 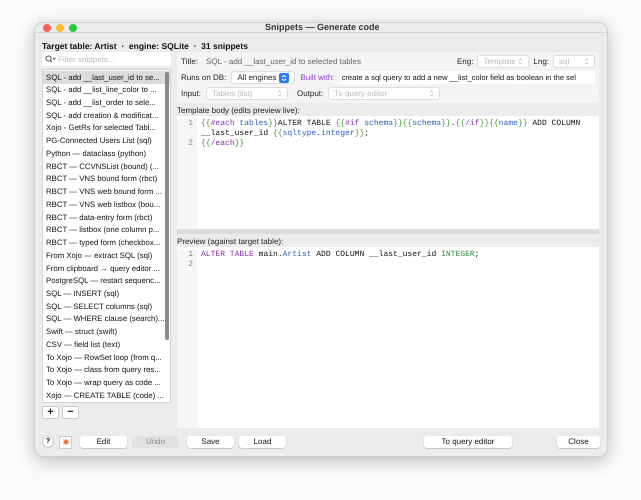 I want to click on bug-icon, so click(x=66, y=442).